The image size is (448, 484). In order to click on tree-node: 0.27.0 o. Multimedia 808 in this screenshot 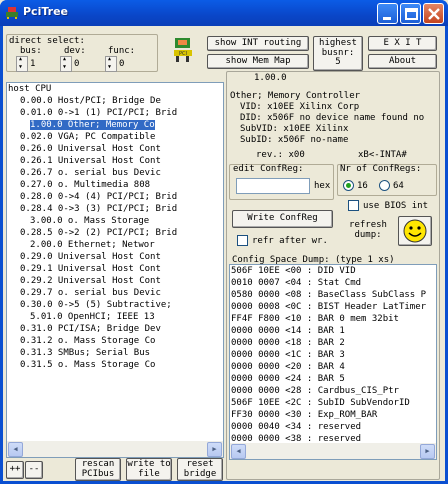, I will do `click(115, 186)`.